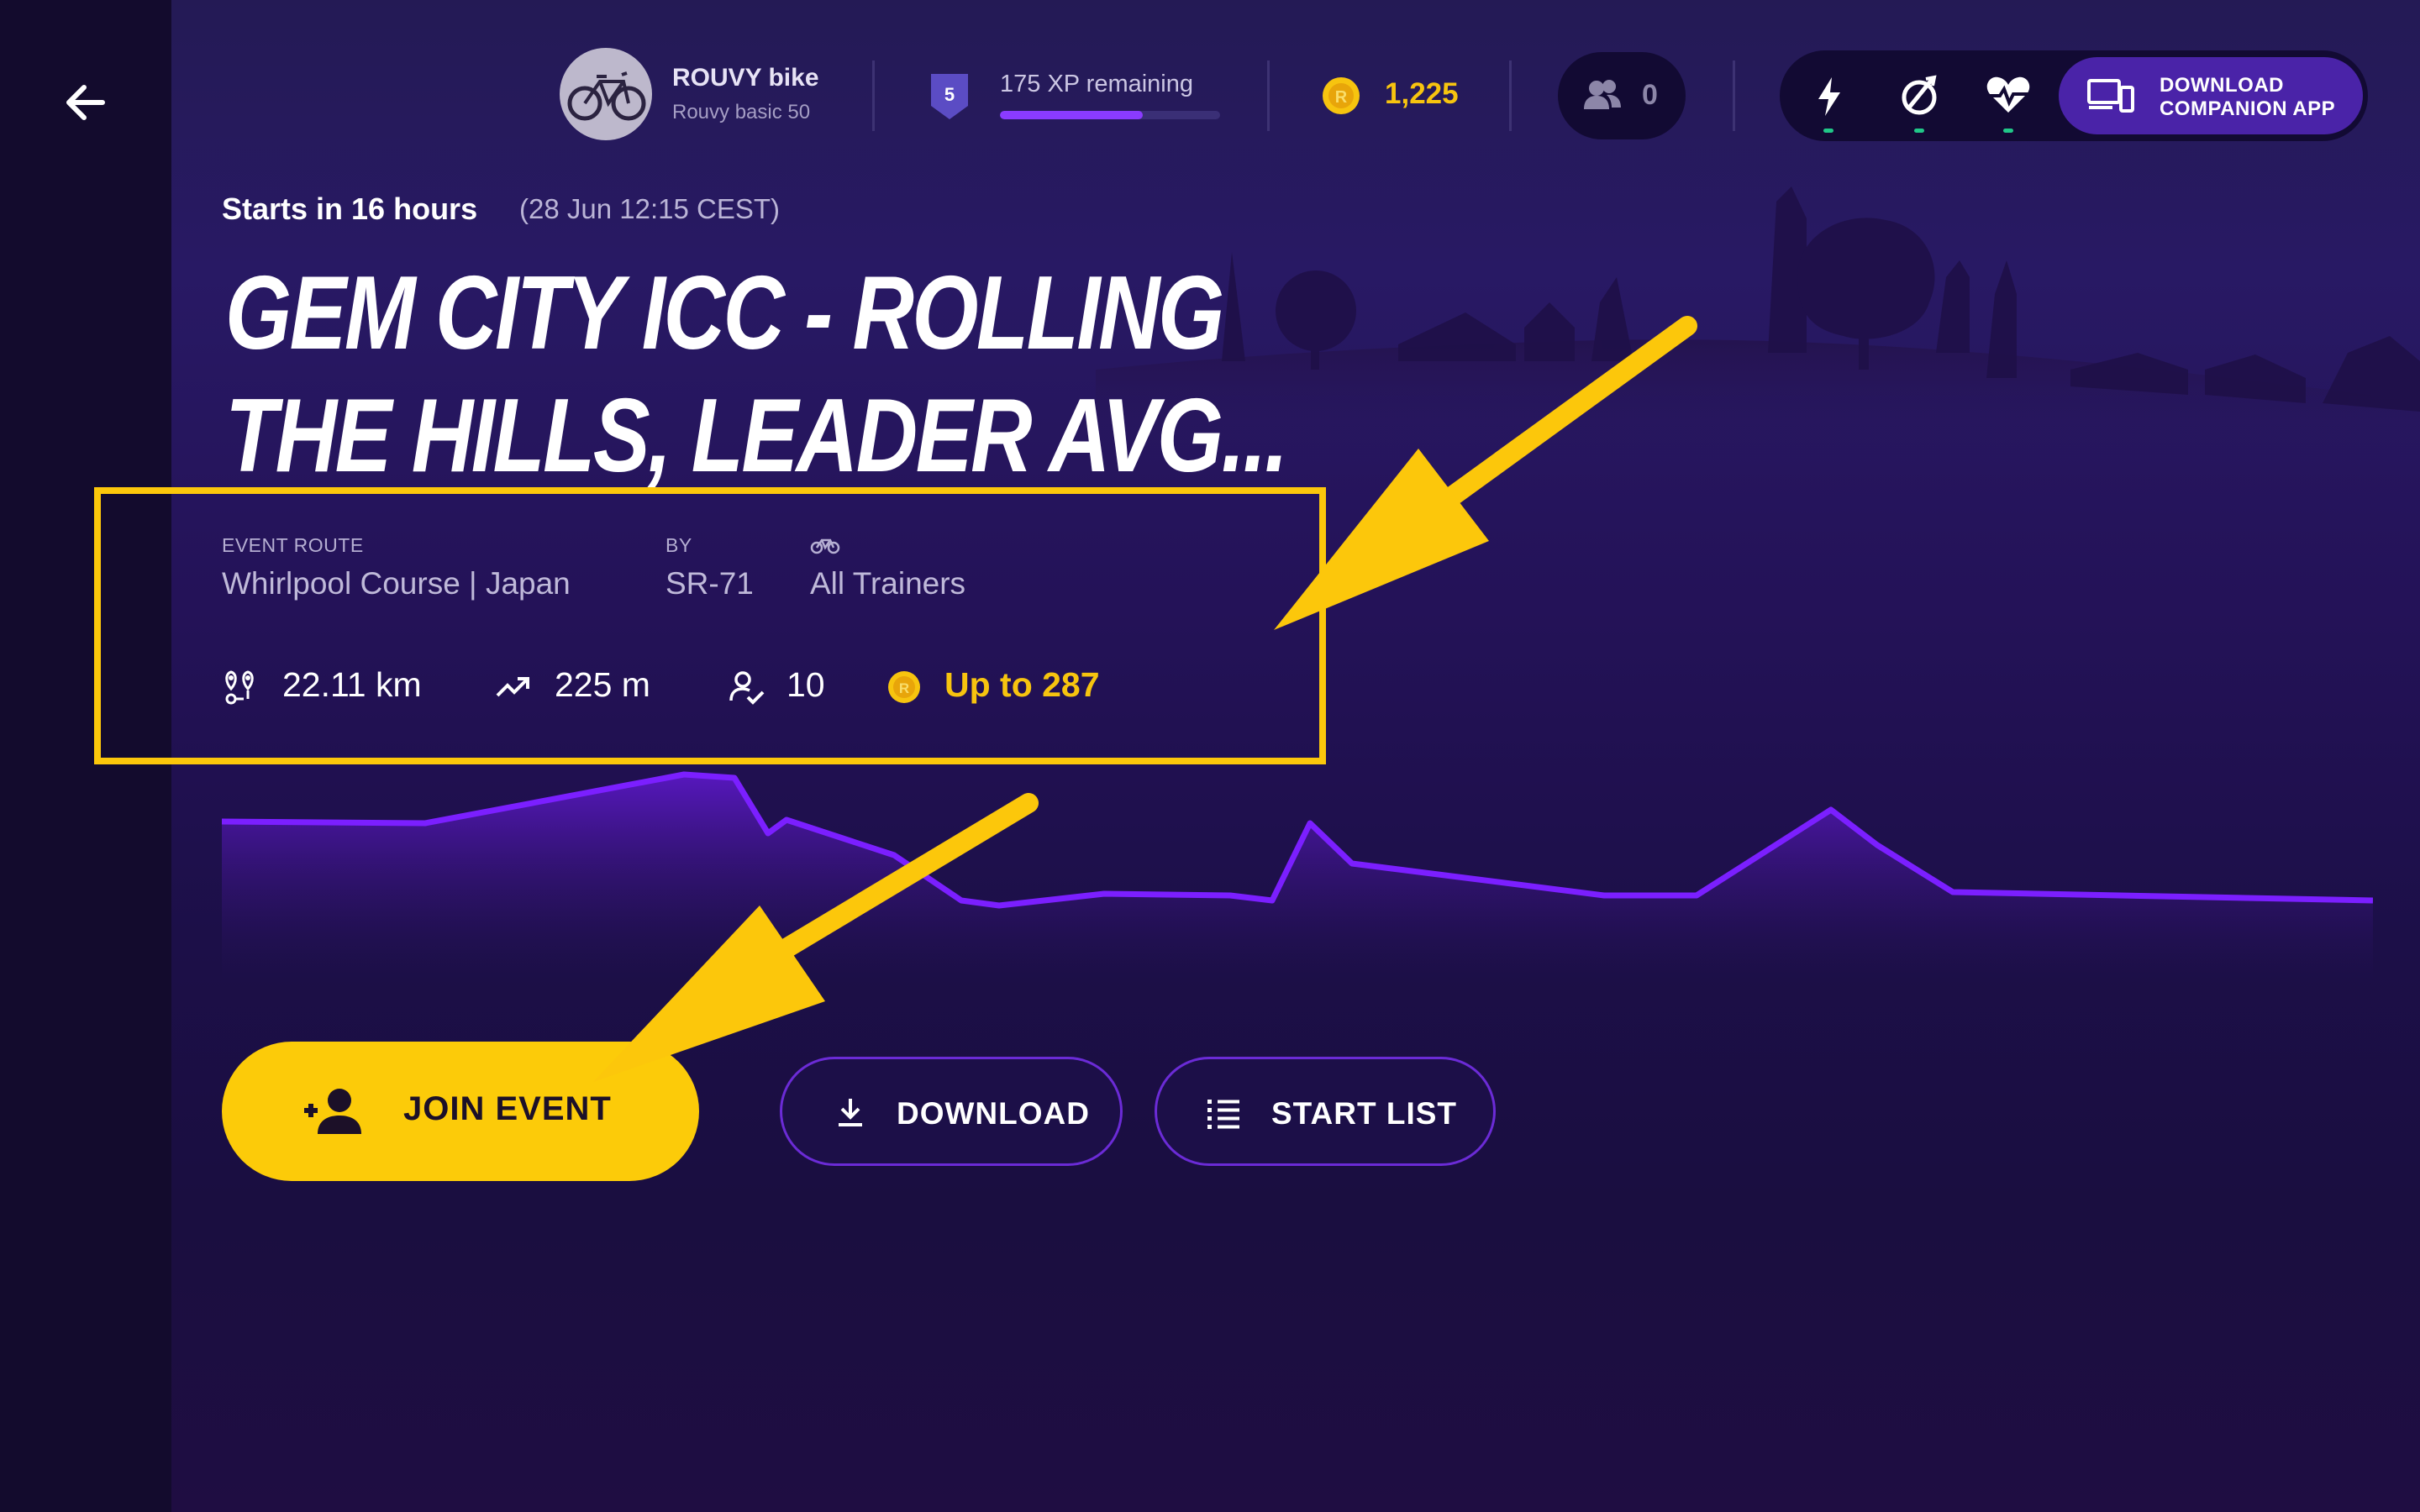 The image size is (2420, 1512). Describe the element at coordinates (1364, 1113) in the screenshot. I see `start-list-label: START LIST` at that location.